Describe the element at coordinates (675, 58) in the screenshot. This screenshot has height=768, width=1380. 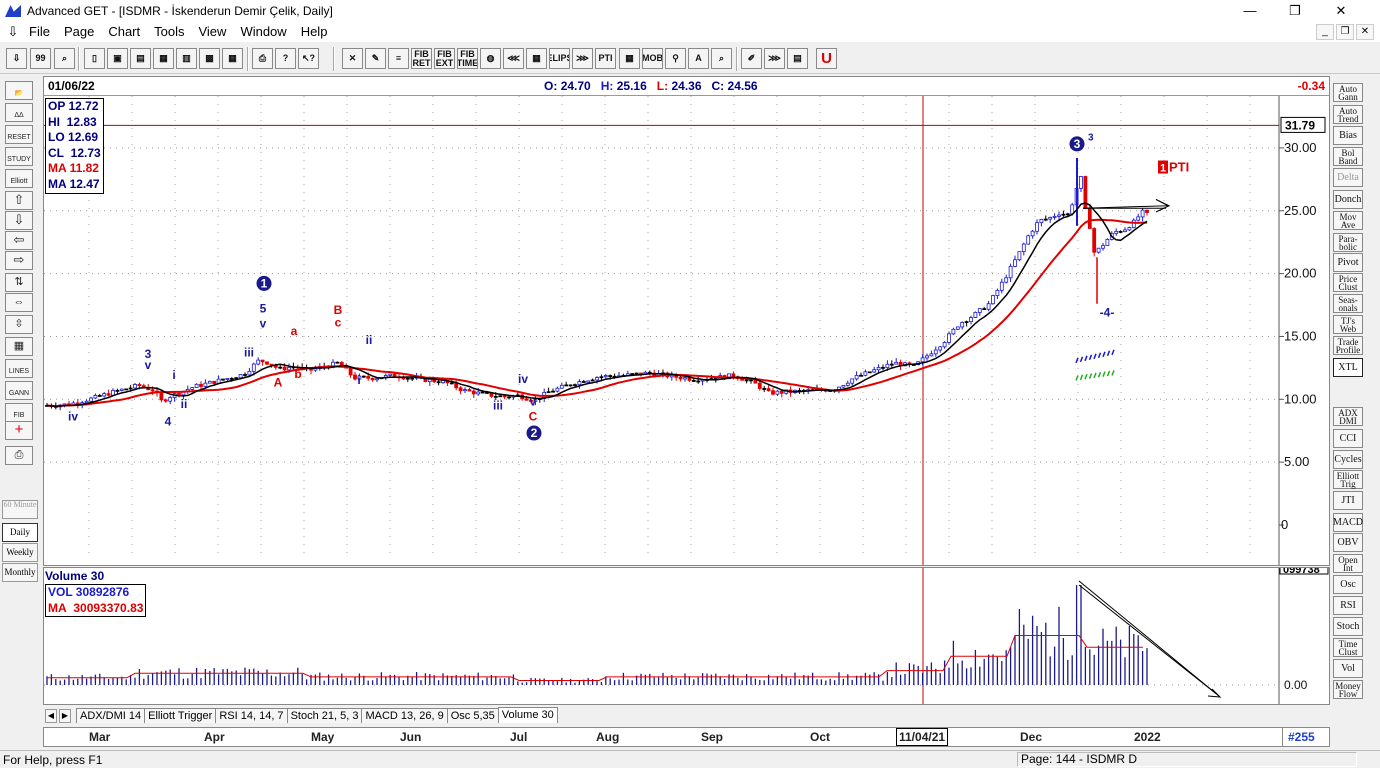
I see `search-icon: ⚲` at that location.